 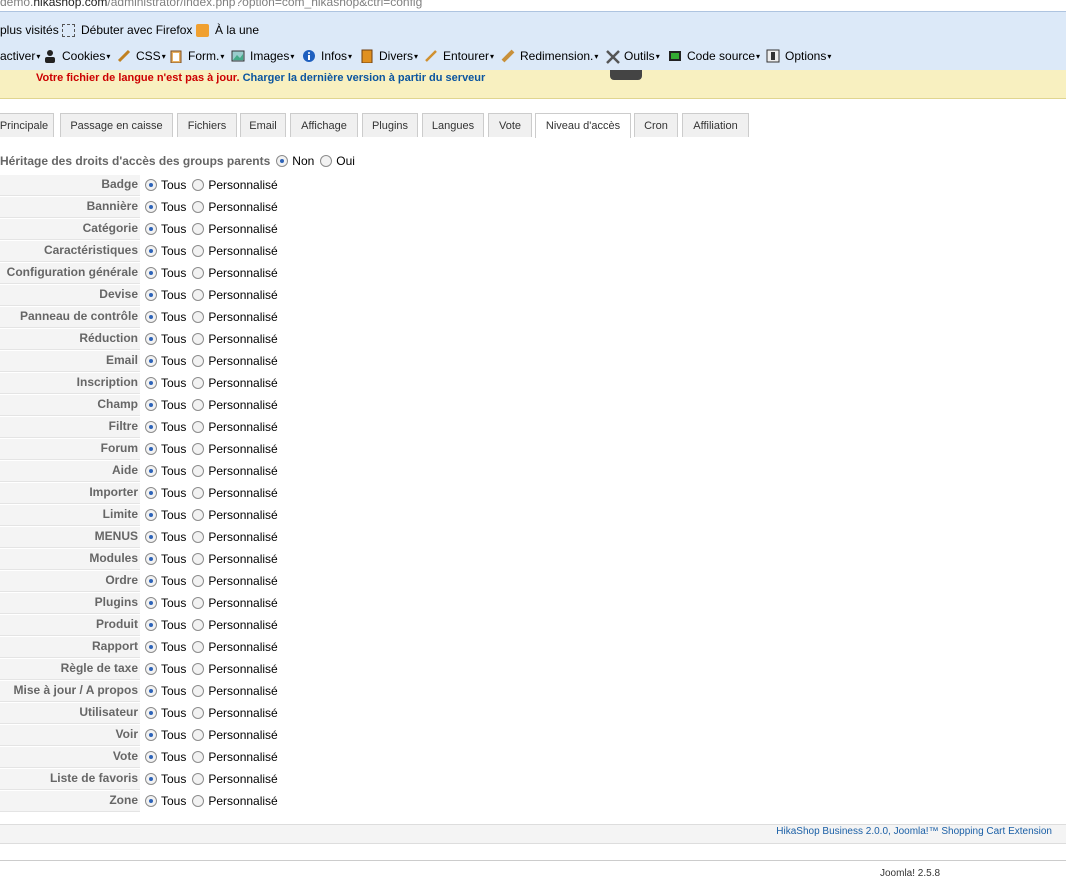 What do you see at coordinates (282, 161) in the screenshot?
I see `inherit-non-radio` at bounding box center [282, 161].